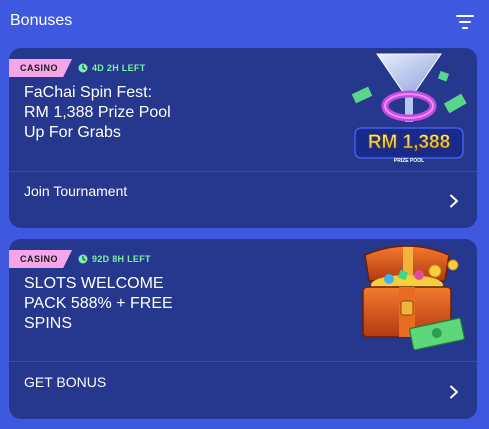 Image resolution: width=489 pixels, height=429 pixels. I want to click on page-header: Bonuses, so click(244, 22).